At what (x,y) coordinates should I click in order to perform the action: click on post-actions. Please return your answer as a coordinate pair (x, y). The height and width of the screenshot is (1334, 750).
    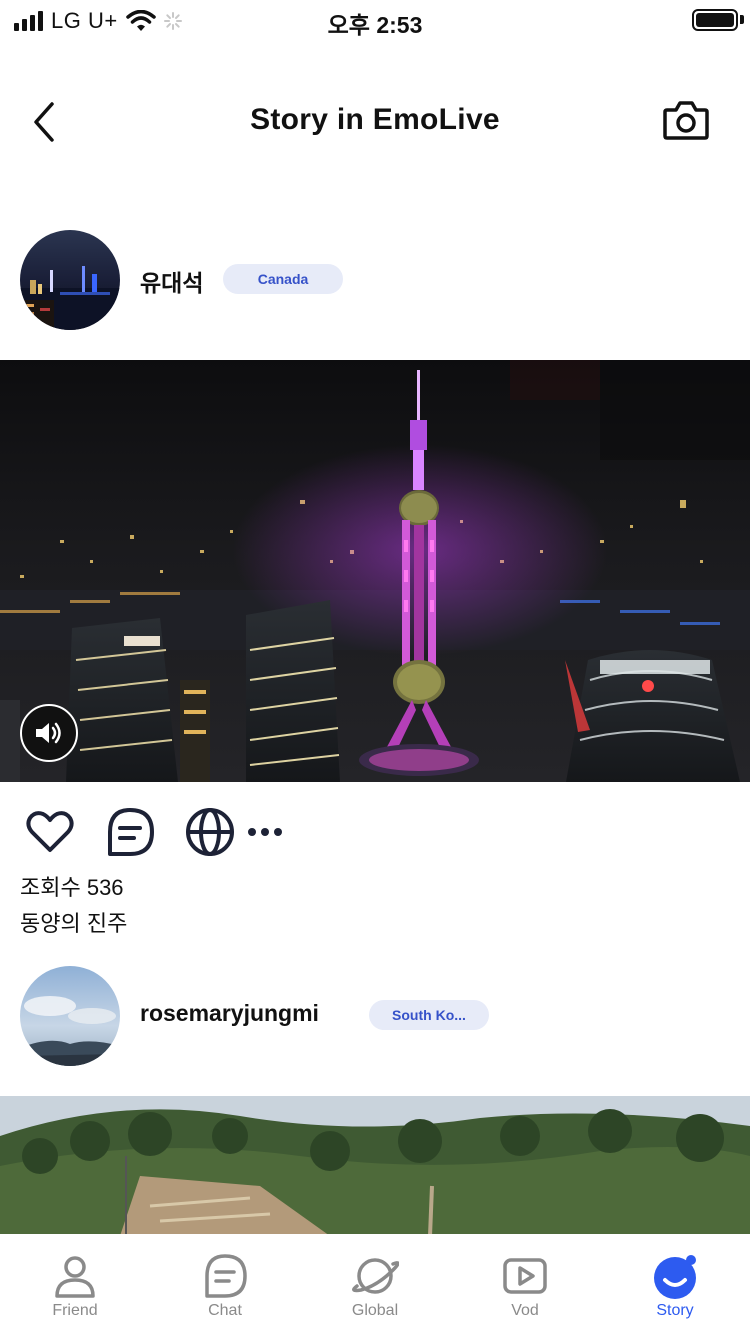
    Looking at the image, I should click on (375, 834).